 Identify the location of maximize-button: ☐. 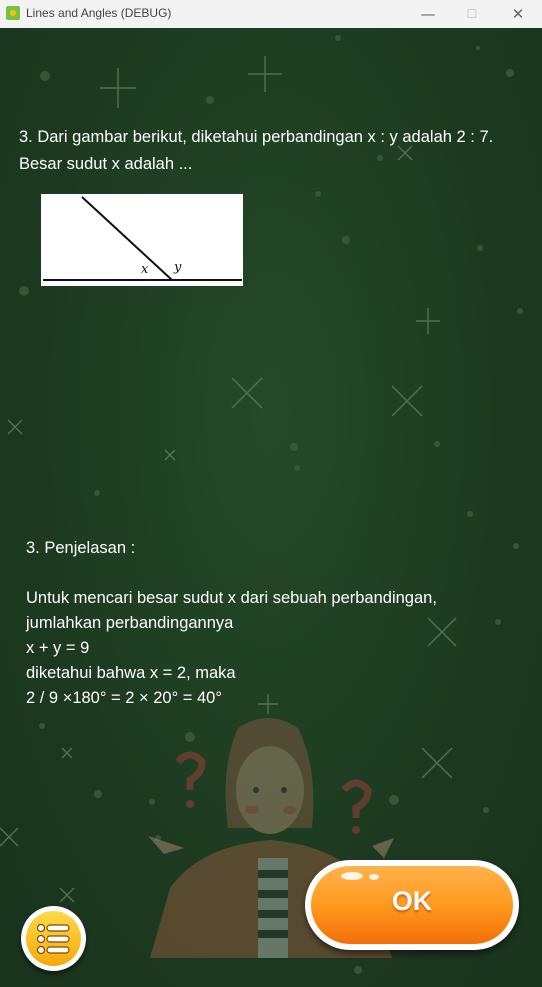
(472, 14).